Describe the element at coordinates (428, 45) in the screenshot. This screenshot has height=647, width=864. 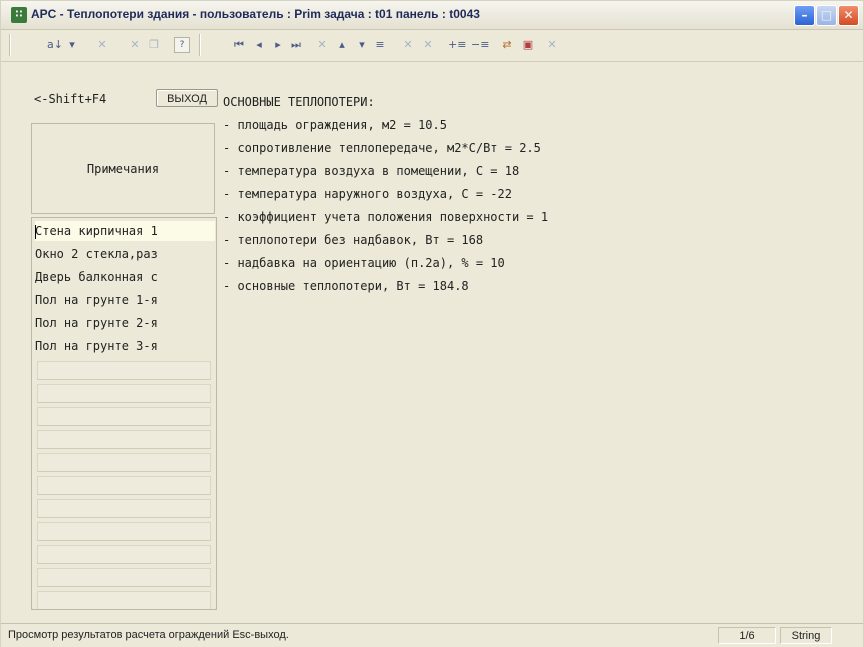
I see `clear2-icon: ✕` at that location.